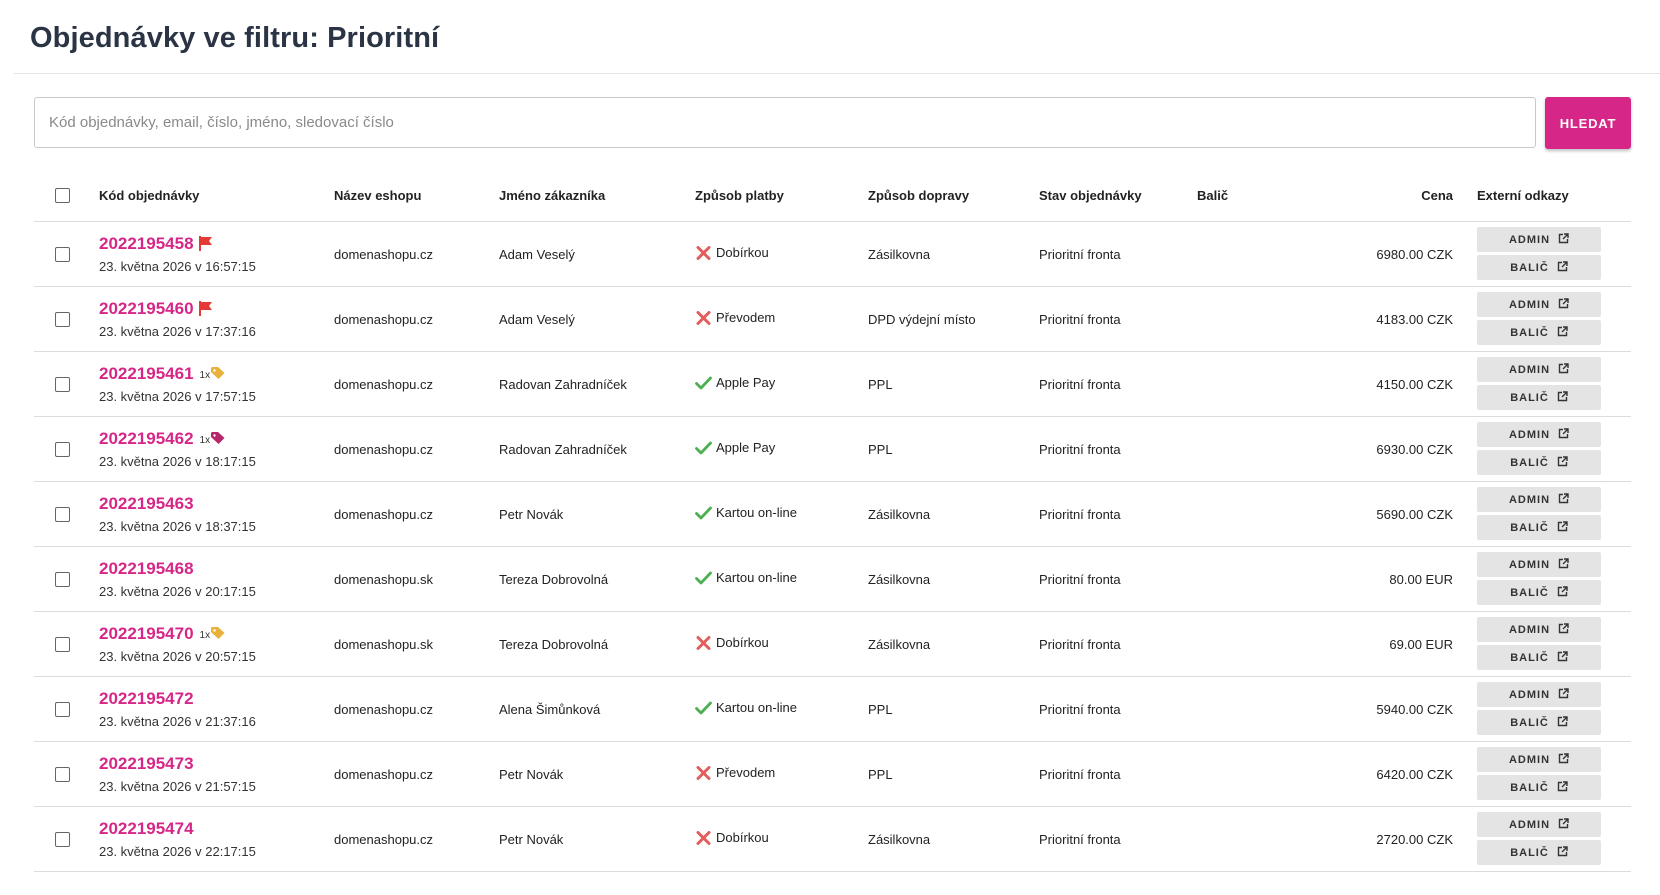 The height and width of the screenshot is (895, 1660). What do you see at coordinates (146, 633) in the screenshot?
I see `order-code-link: 2022195470` at bounding box center [146, 633].